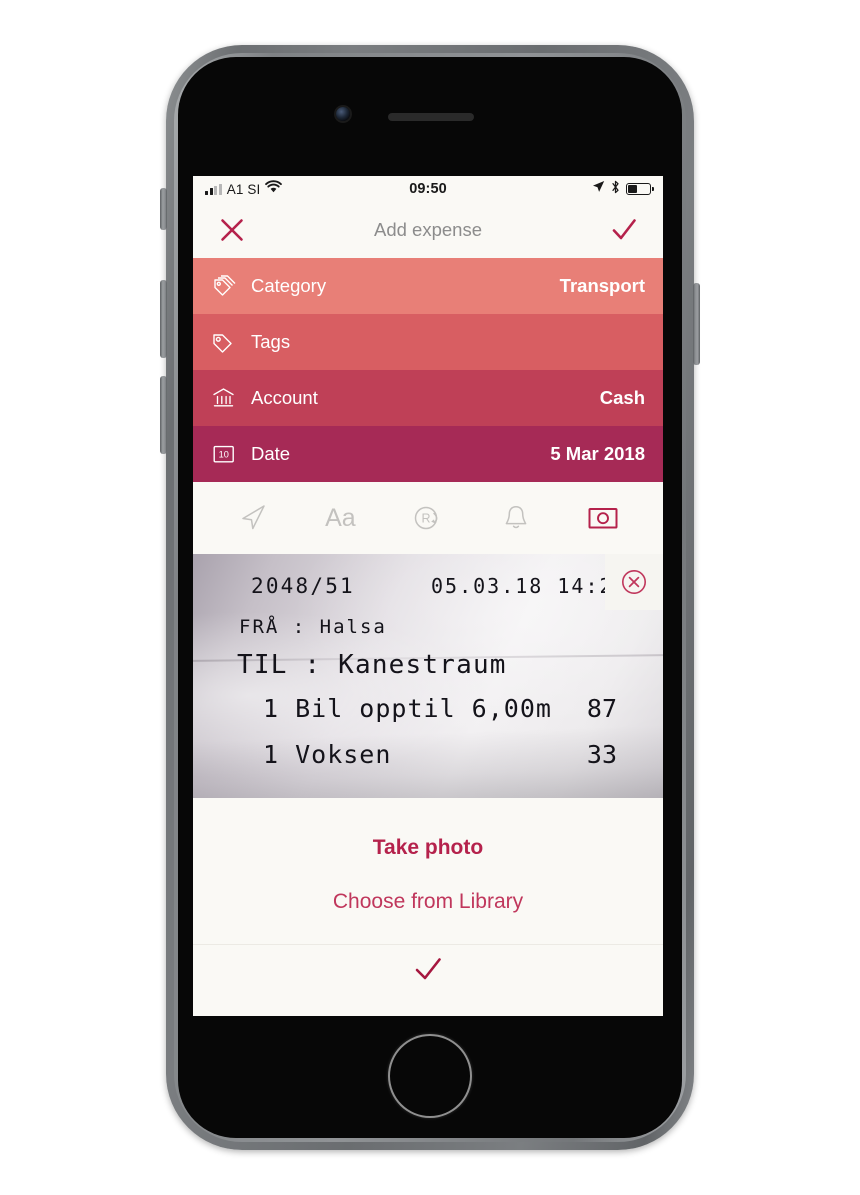  I want to click on calendar-icon: 10, so click(226, 454).